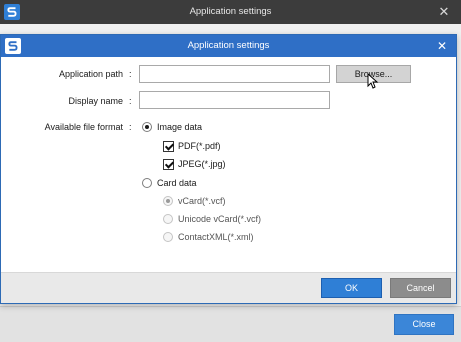 The height and width of the screenshot is (342, 461). I want to click on application-path-colon: :, so click(130, 74).